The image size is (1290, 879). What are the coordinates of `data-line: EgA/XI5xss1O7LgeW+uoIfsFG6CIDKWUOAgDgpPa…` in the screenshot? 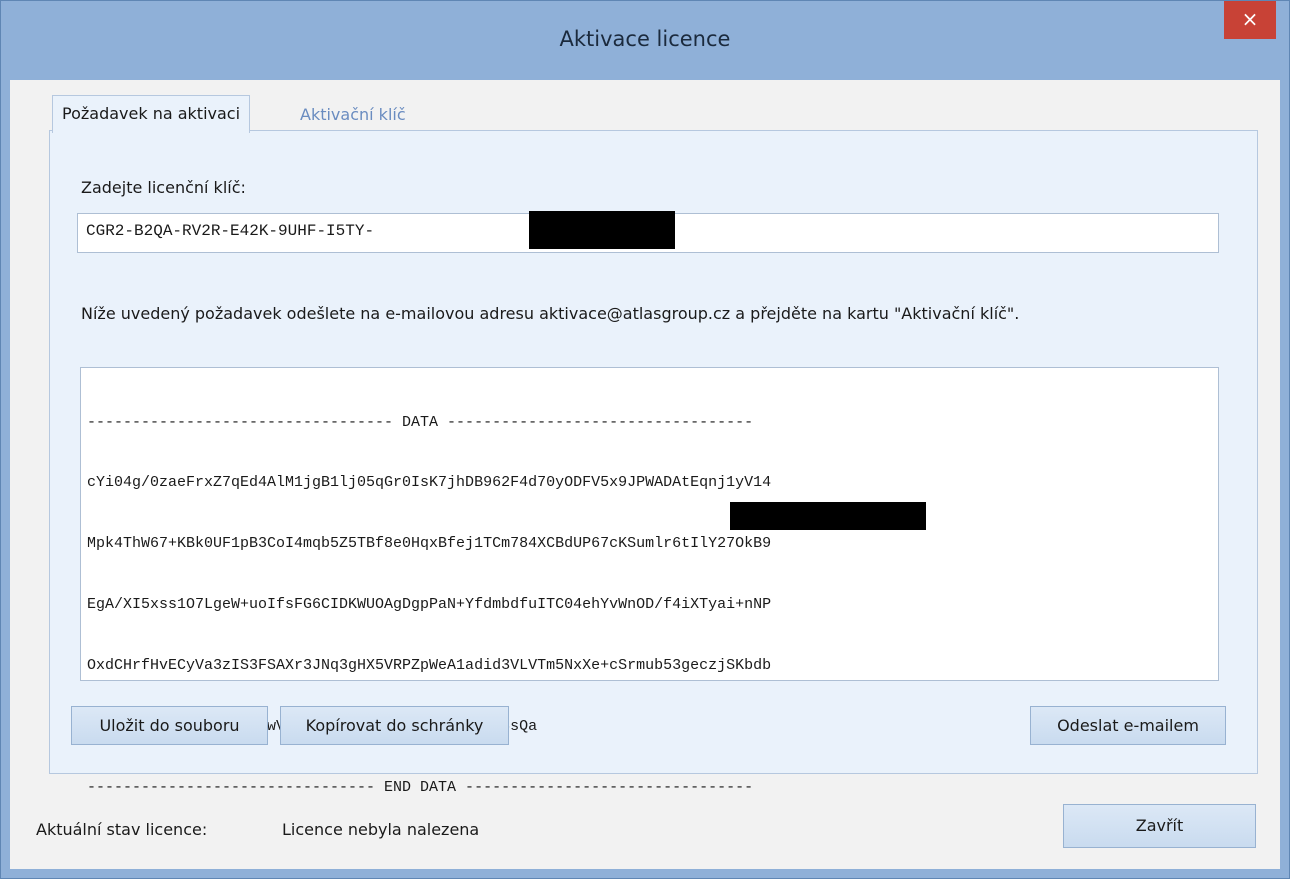 It's located at (429, 605).